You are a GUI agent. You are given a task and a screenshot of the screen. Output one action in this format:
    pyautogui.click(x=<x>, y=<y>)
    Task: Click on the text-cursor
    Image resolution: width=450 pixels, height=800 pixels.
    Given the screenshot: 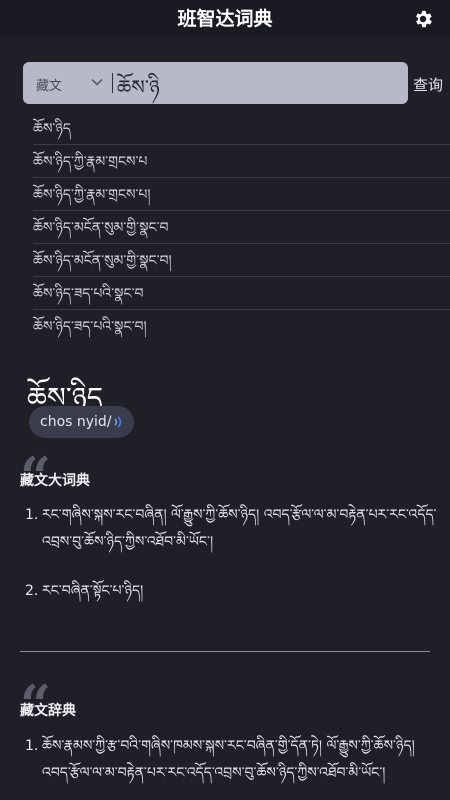 What is the action you would take?
    pyautogui.click(x=112, y=83)
    